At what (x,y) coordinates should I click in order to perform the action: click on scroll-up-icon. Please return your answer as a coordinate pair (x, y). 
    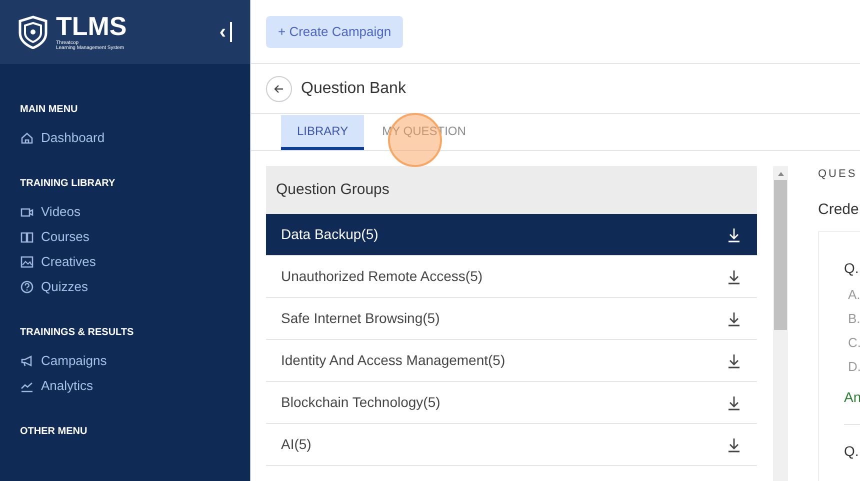
    Looking at the image, I should click on (780, 174).